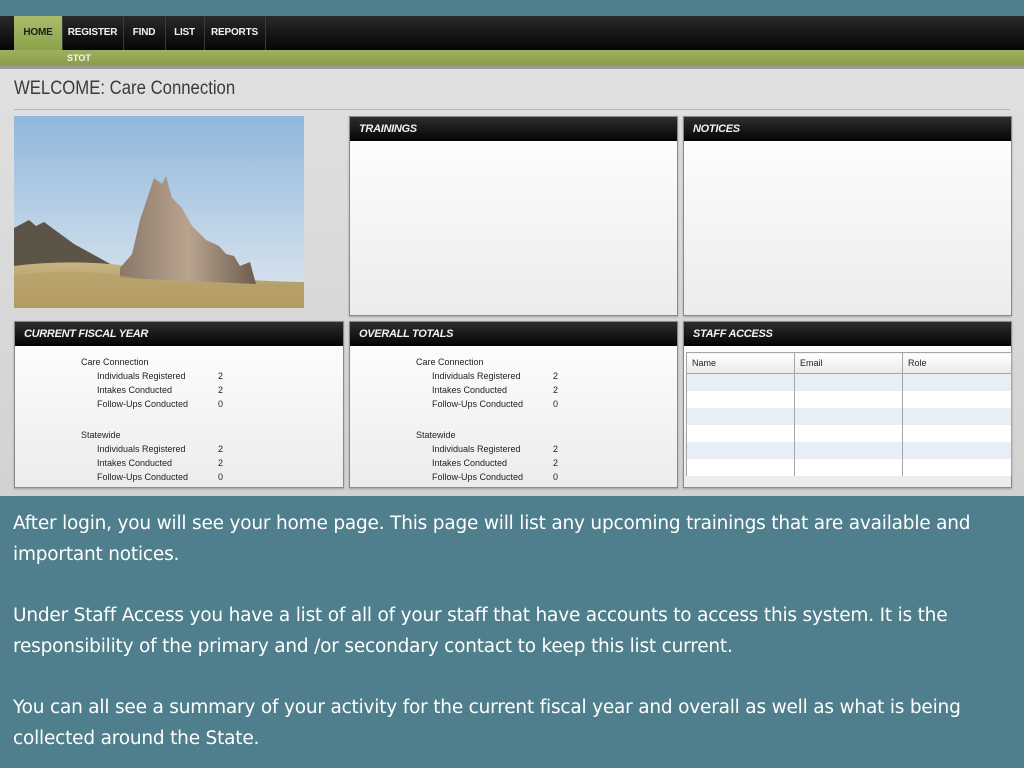  I want to click on subnav-stot: STOT, so click(79, 58).